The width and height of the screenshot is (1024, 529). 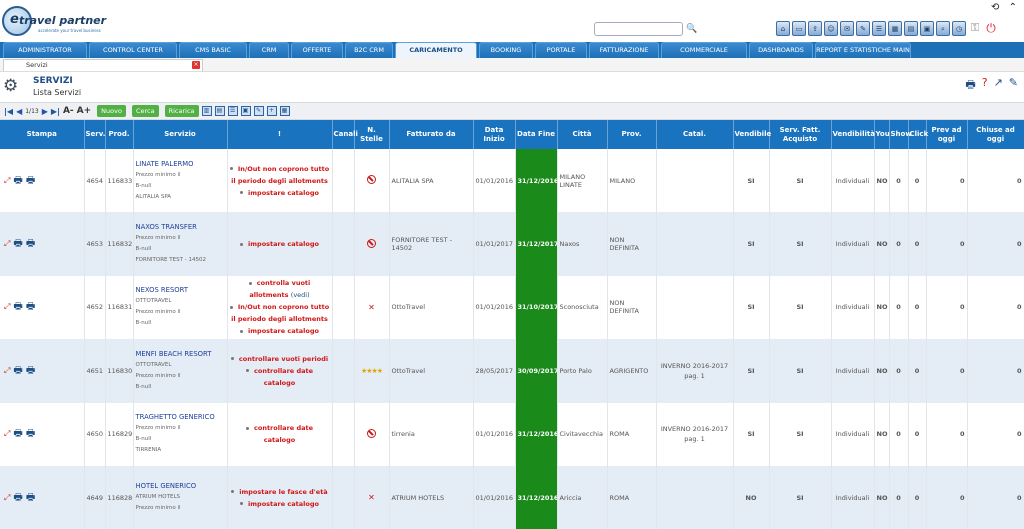 I want to click on form-icon: ▤, so click(x=911, y=28).